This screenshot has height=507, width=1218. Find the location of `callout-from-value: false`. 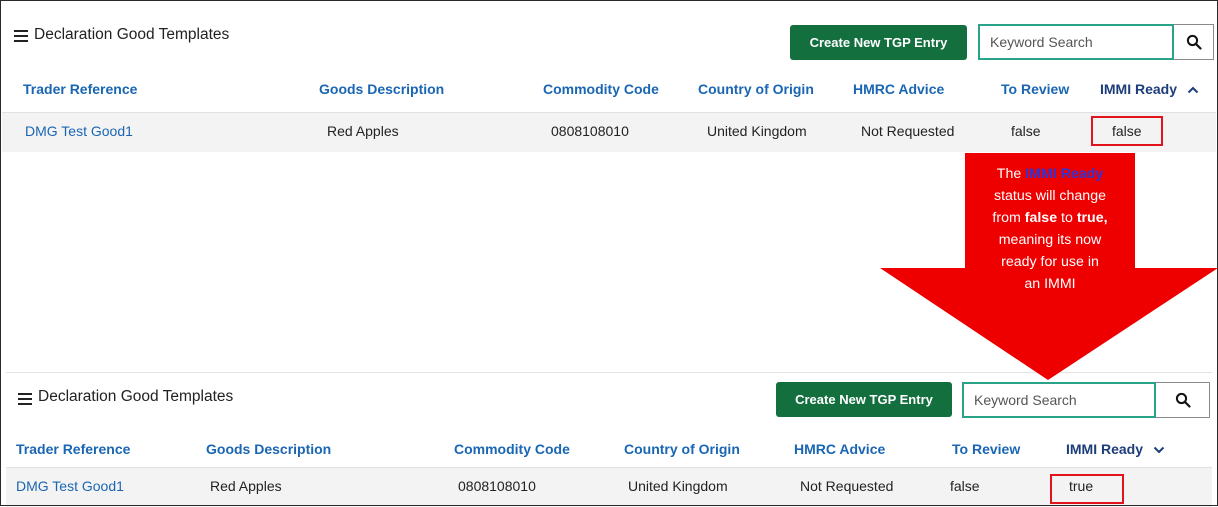

callout-from-value: false is located at coordinates (1041, 218).